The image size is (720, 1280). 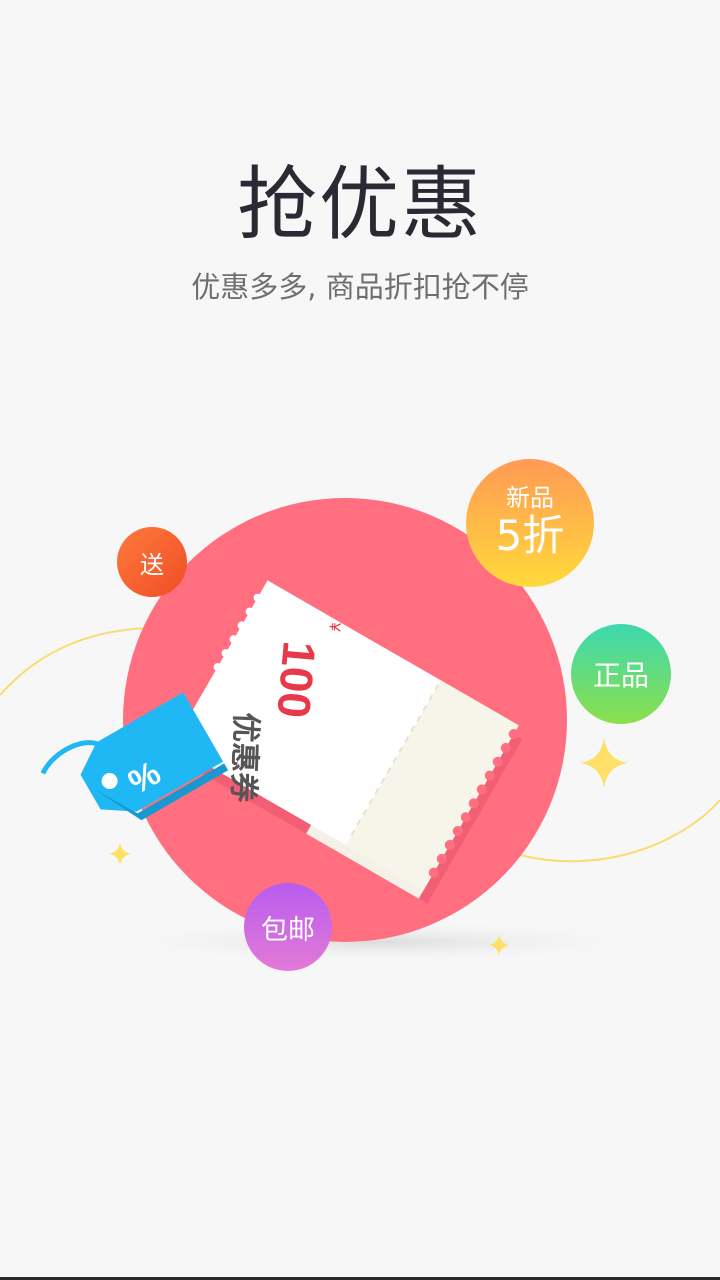 What do you see at coordinates (334, 626) in the screenshot?
I see `coupon-currency: ¥` at bounding box center [334, 626].